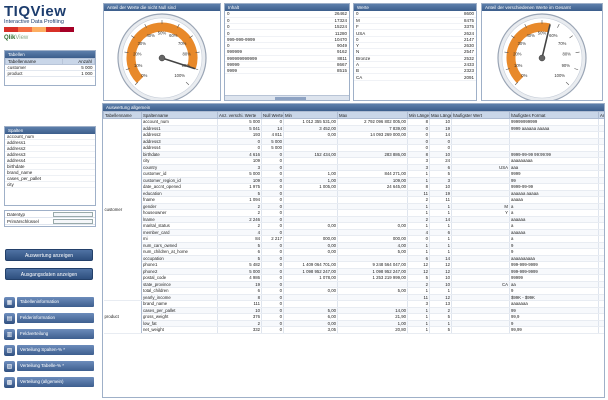 The image size is (608, 400). I want to click on primary-key-select: Primärschlüssel, so click(50, 221).